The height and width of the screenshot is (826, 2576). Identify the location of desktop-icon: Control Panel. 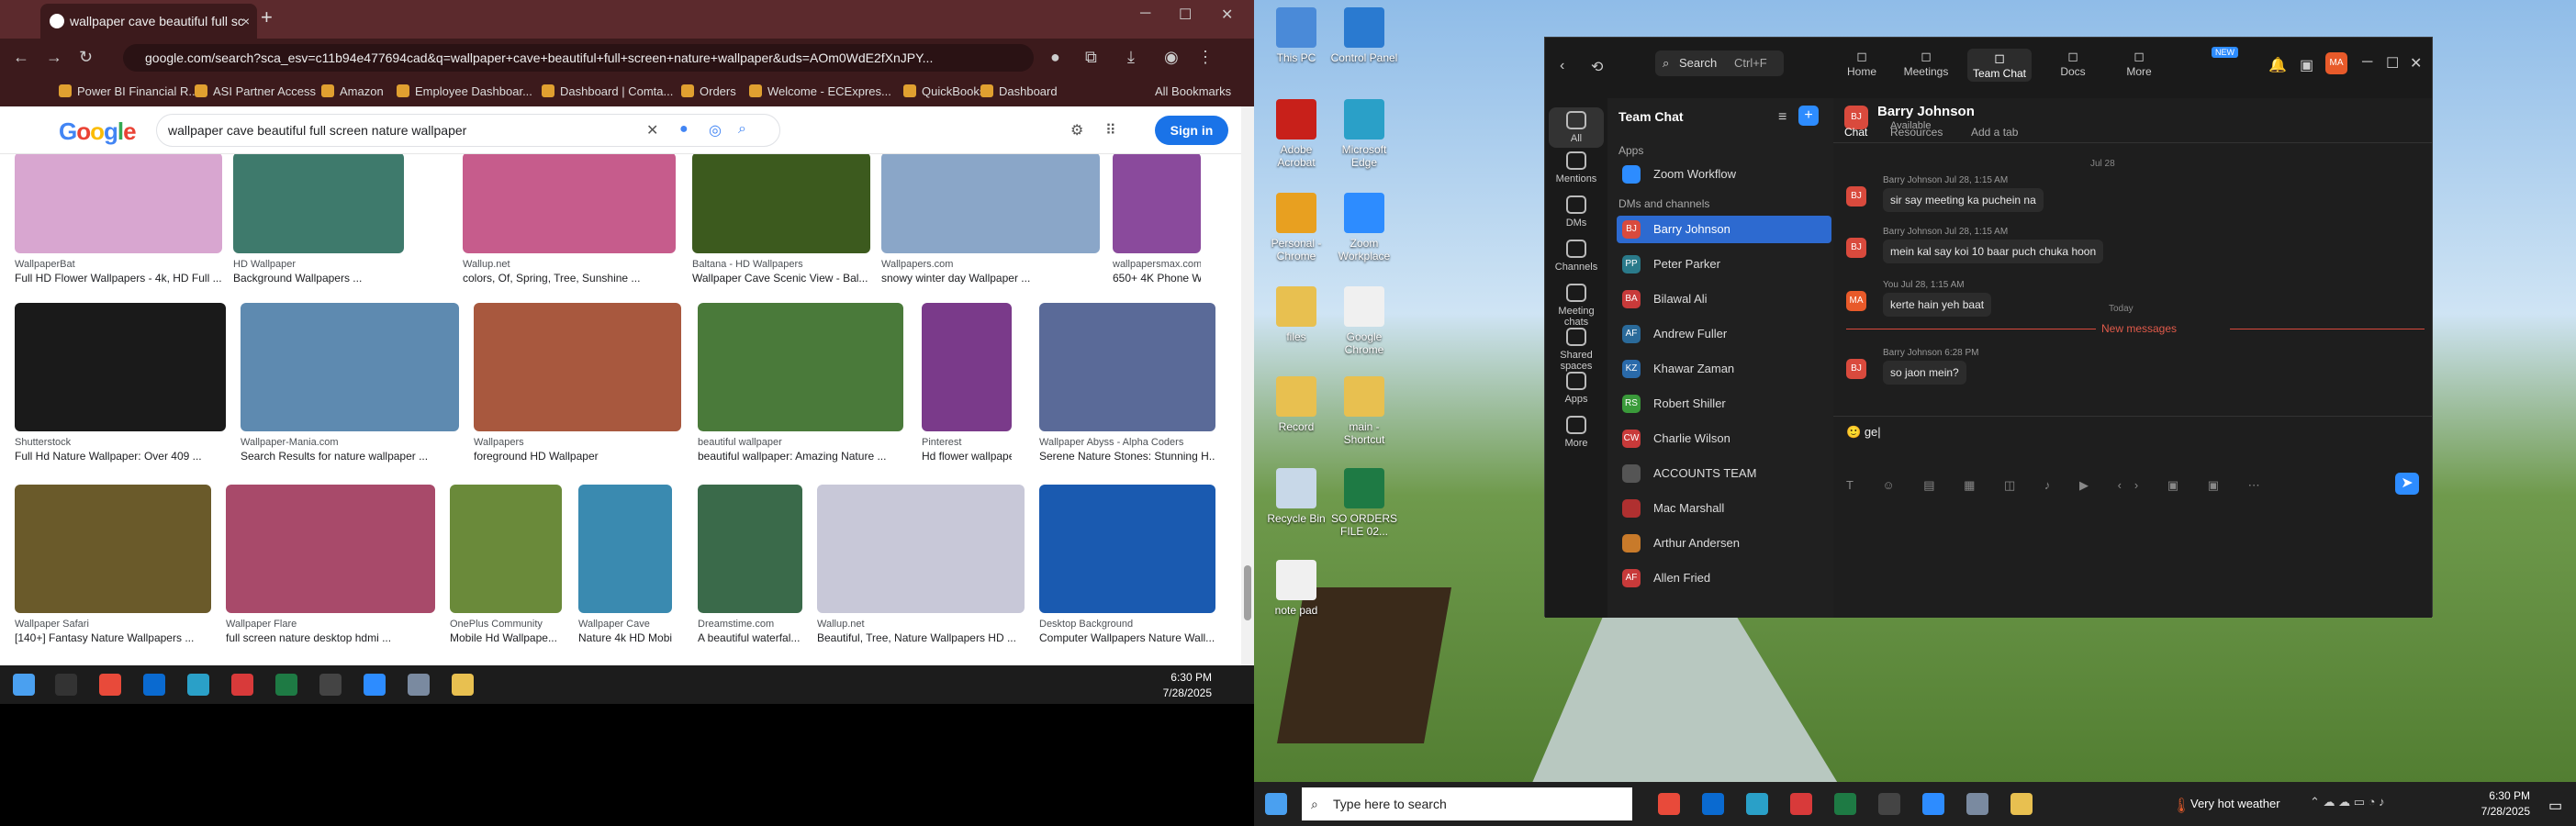
(1364, 35).